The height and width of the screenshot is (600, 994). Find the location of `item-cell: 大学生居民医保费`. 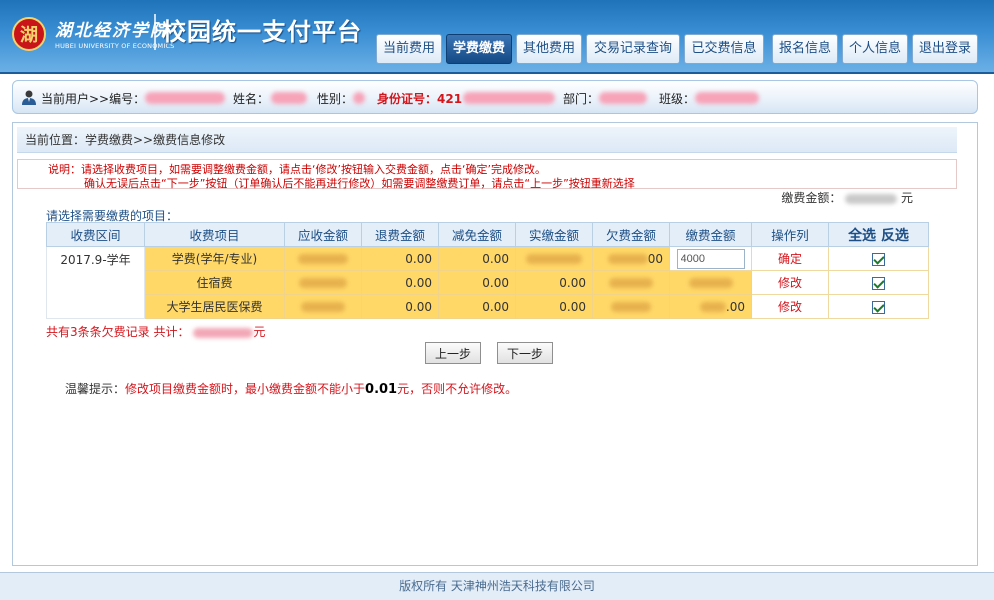

item-cell: 大学生居民医保费 is located at coordinates (214, 306).